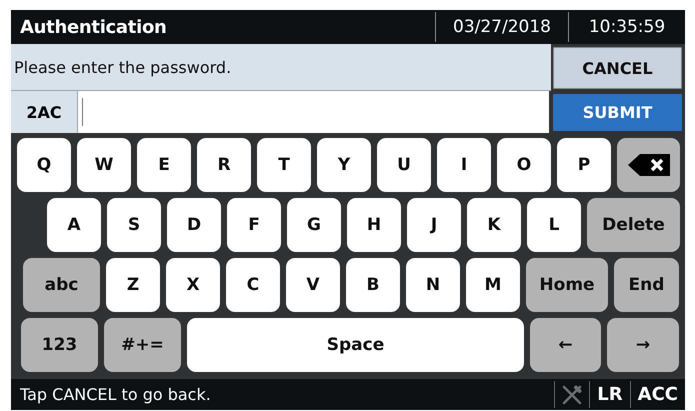 This screenshot has width=695, height=411. Describe the element at coordinates (565, 345) in the screenshot. I see `key: ←` at that location.